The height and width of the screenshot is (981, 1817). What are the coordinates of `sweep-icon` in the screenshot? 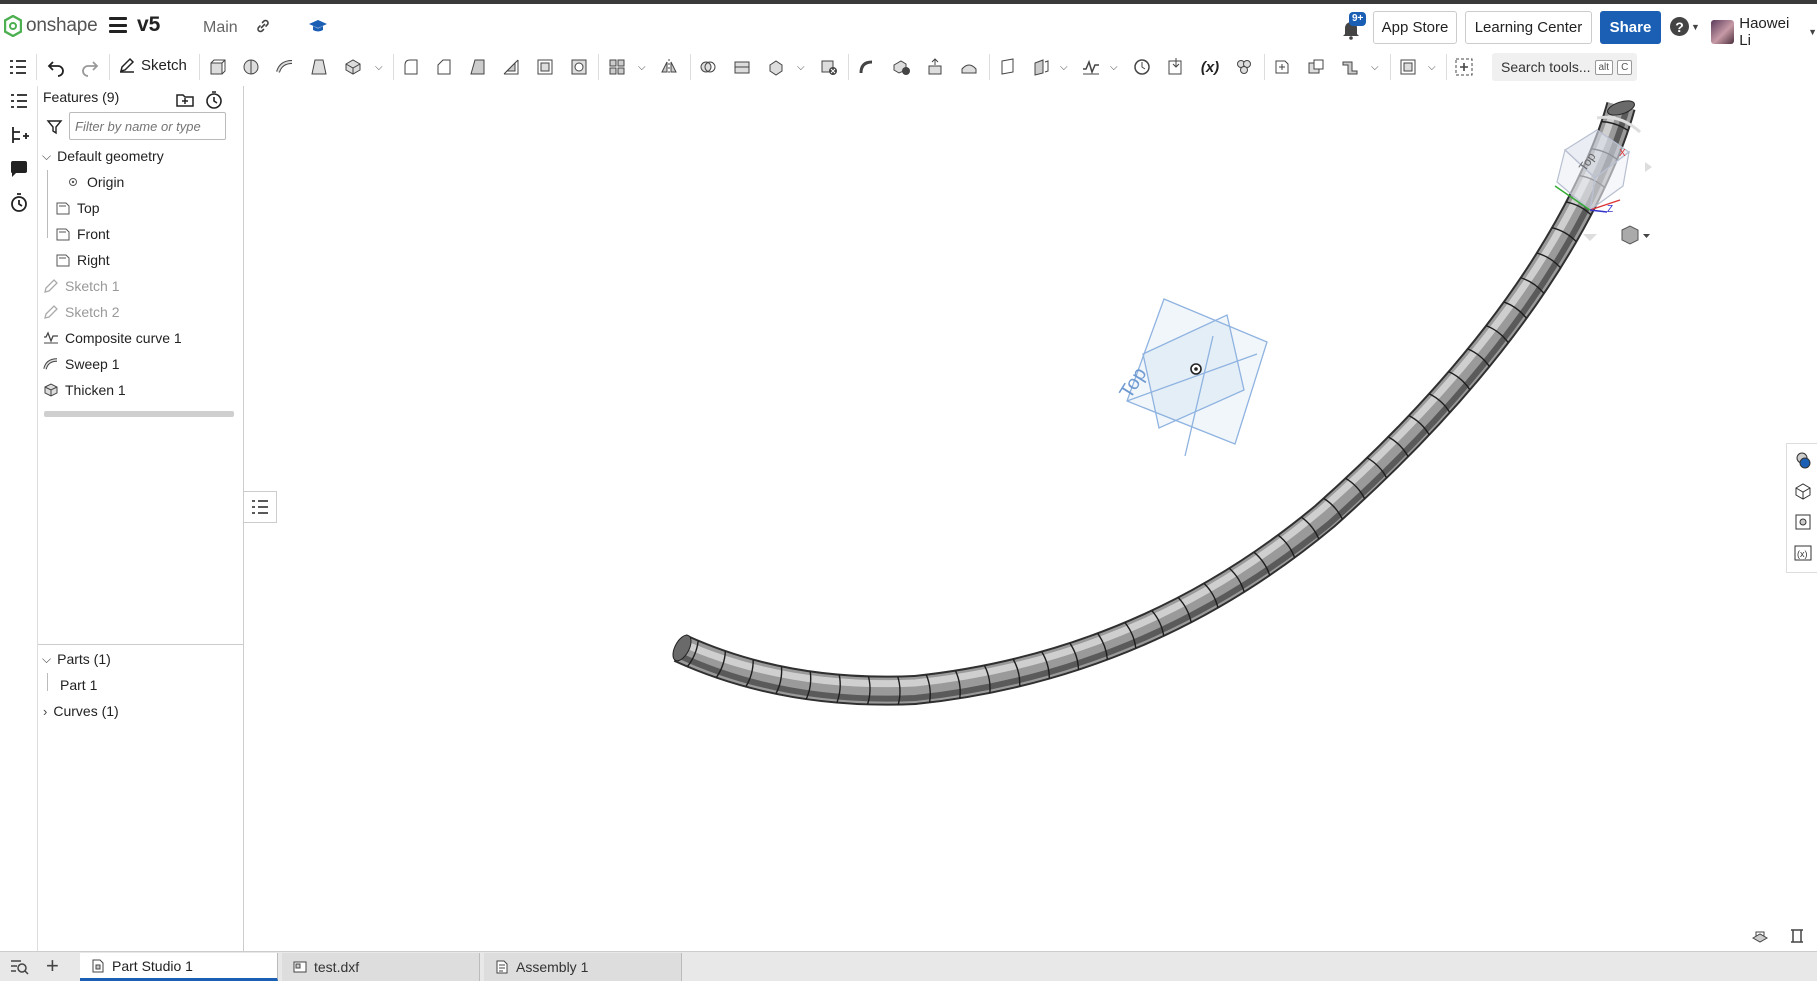 It's located at (285, 67).